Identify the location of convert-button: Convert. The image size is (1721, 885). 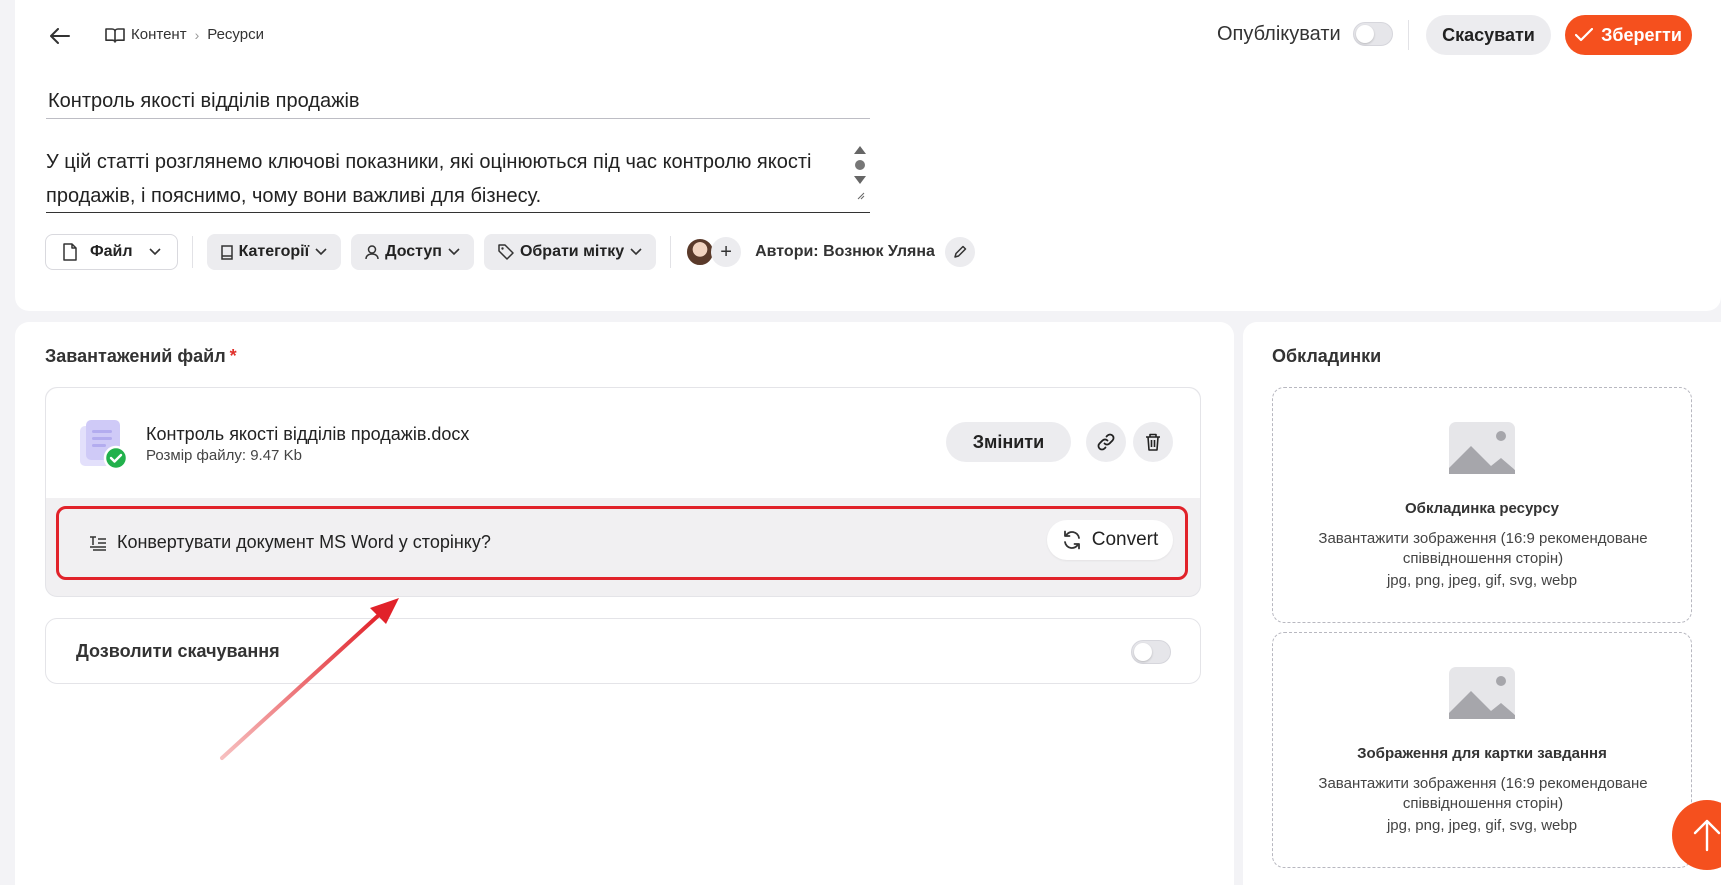
(1110, 540).